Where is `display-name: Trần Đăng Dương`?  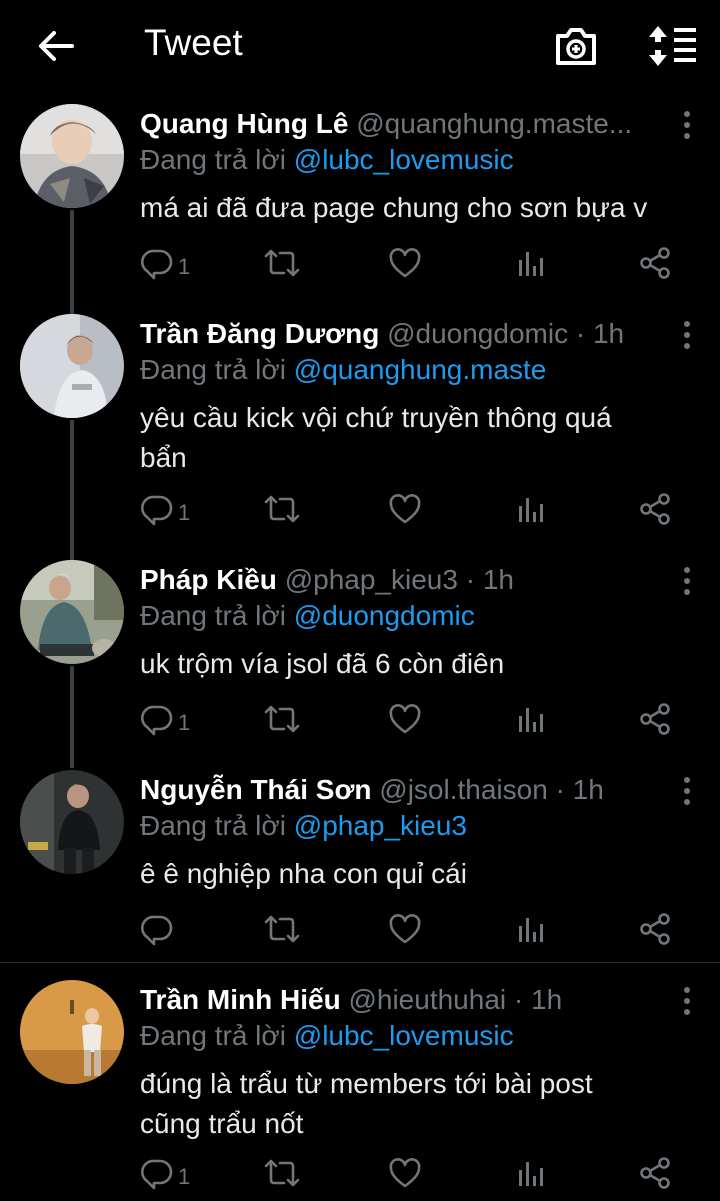
display-name: Trần Đăng Dương is located at coordinates (259, 333).